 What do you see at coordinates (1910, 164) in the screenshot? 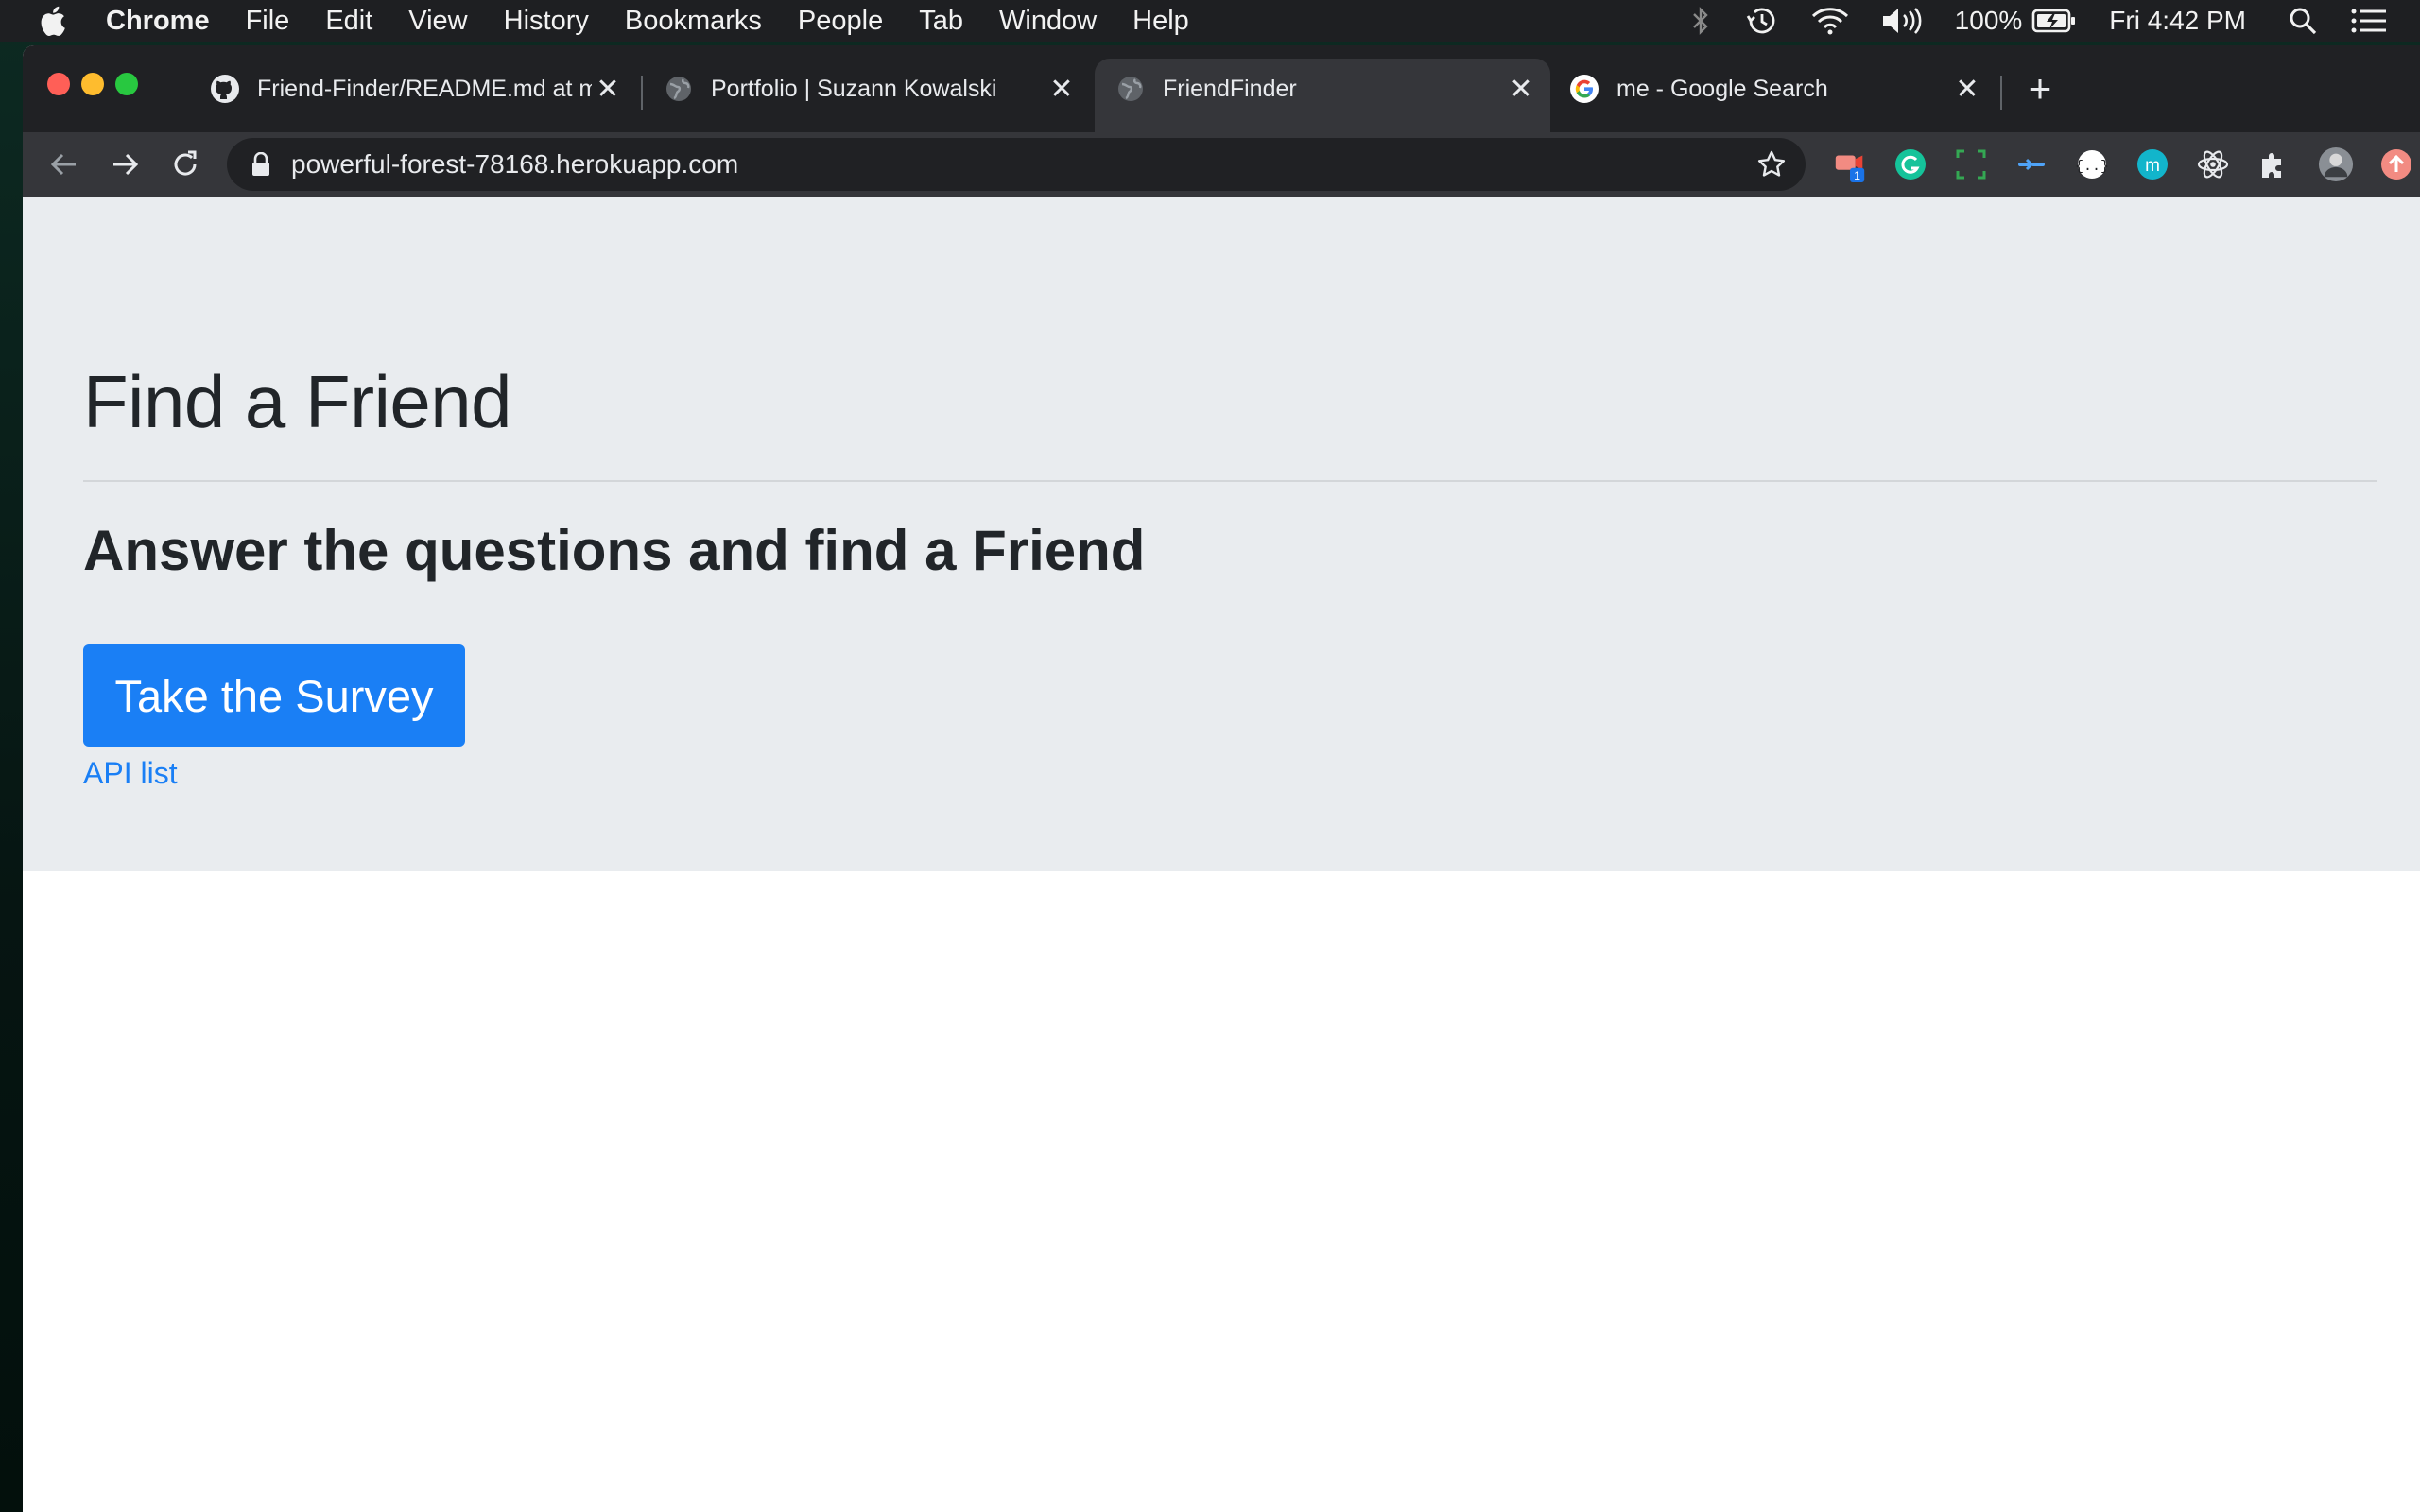
I see `grammarly-icon` at bounding box center [1910, 164].